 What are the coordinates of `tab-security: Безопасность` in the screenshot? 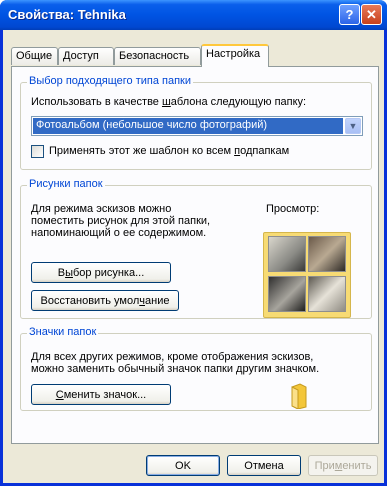 It's located at (157, 56).